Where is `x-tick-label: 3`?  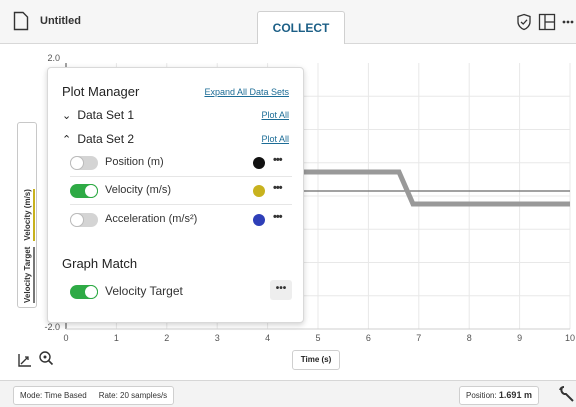
x-tick-label: 3 is located at coordinates (217, 338).